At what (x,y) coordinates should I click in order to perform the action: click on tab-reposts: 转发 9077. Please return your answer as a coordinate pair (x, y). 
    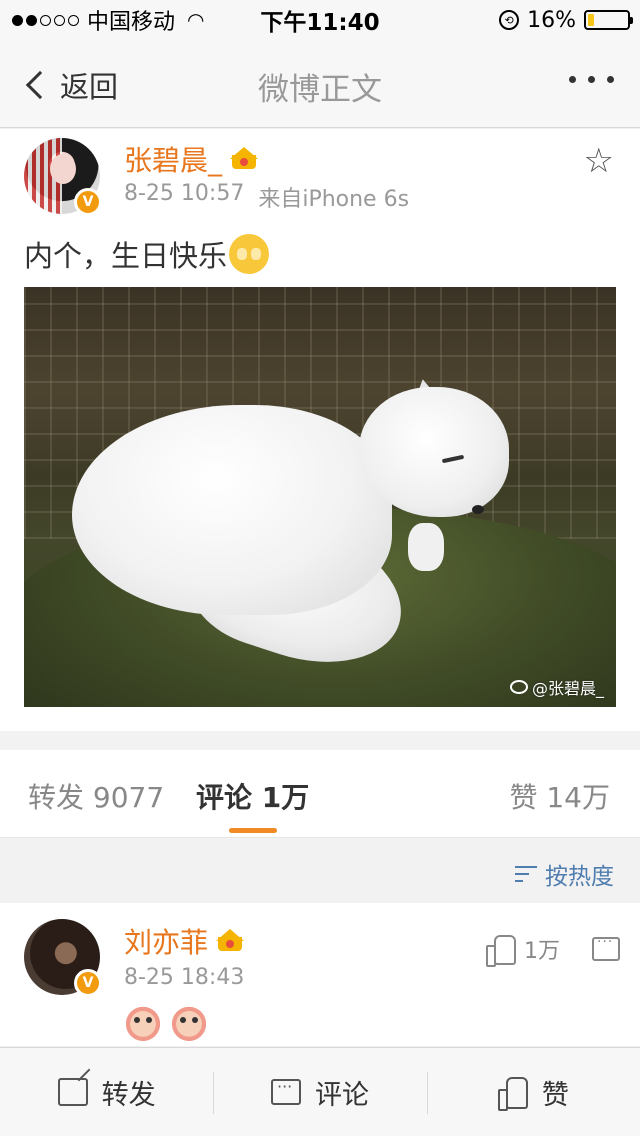
    Looking at the image, I should click on (96, 796).